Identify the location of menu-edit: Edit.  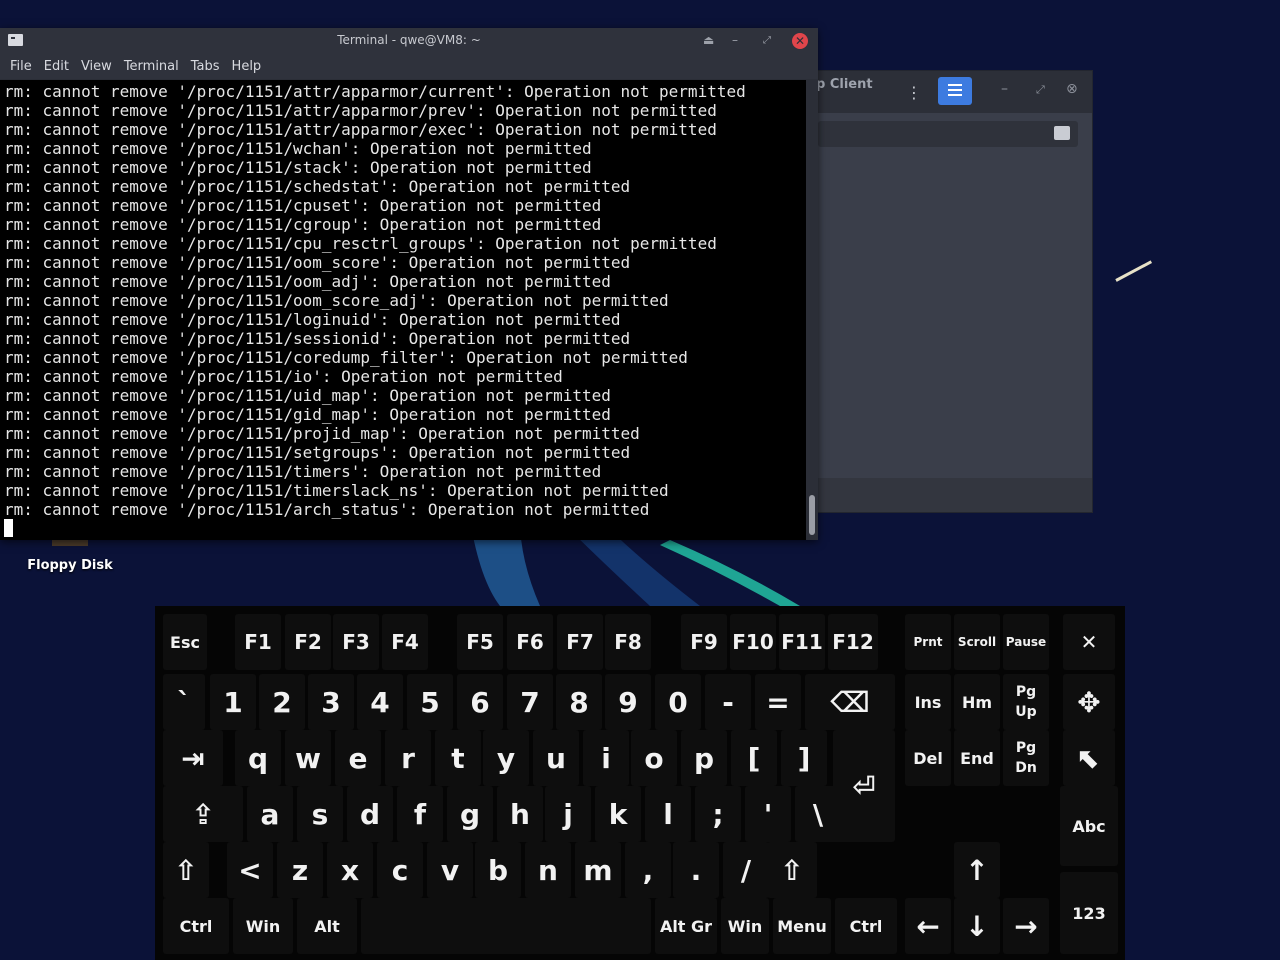
(56, 66).